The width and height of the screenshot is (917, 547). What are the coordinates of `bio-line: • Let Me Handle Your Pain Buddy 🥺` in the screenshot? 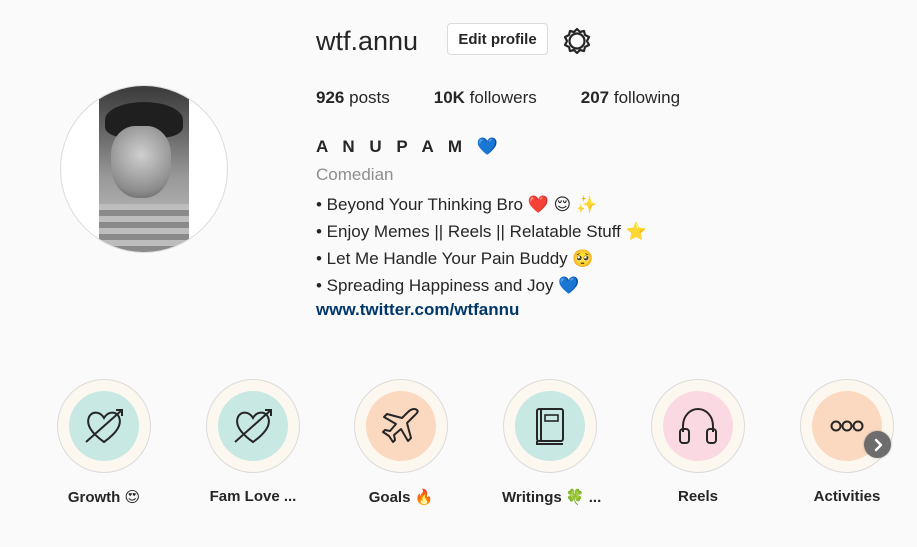 It's located at (455, 258).